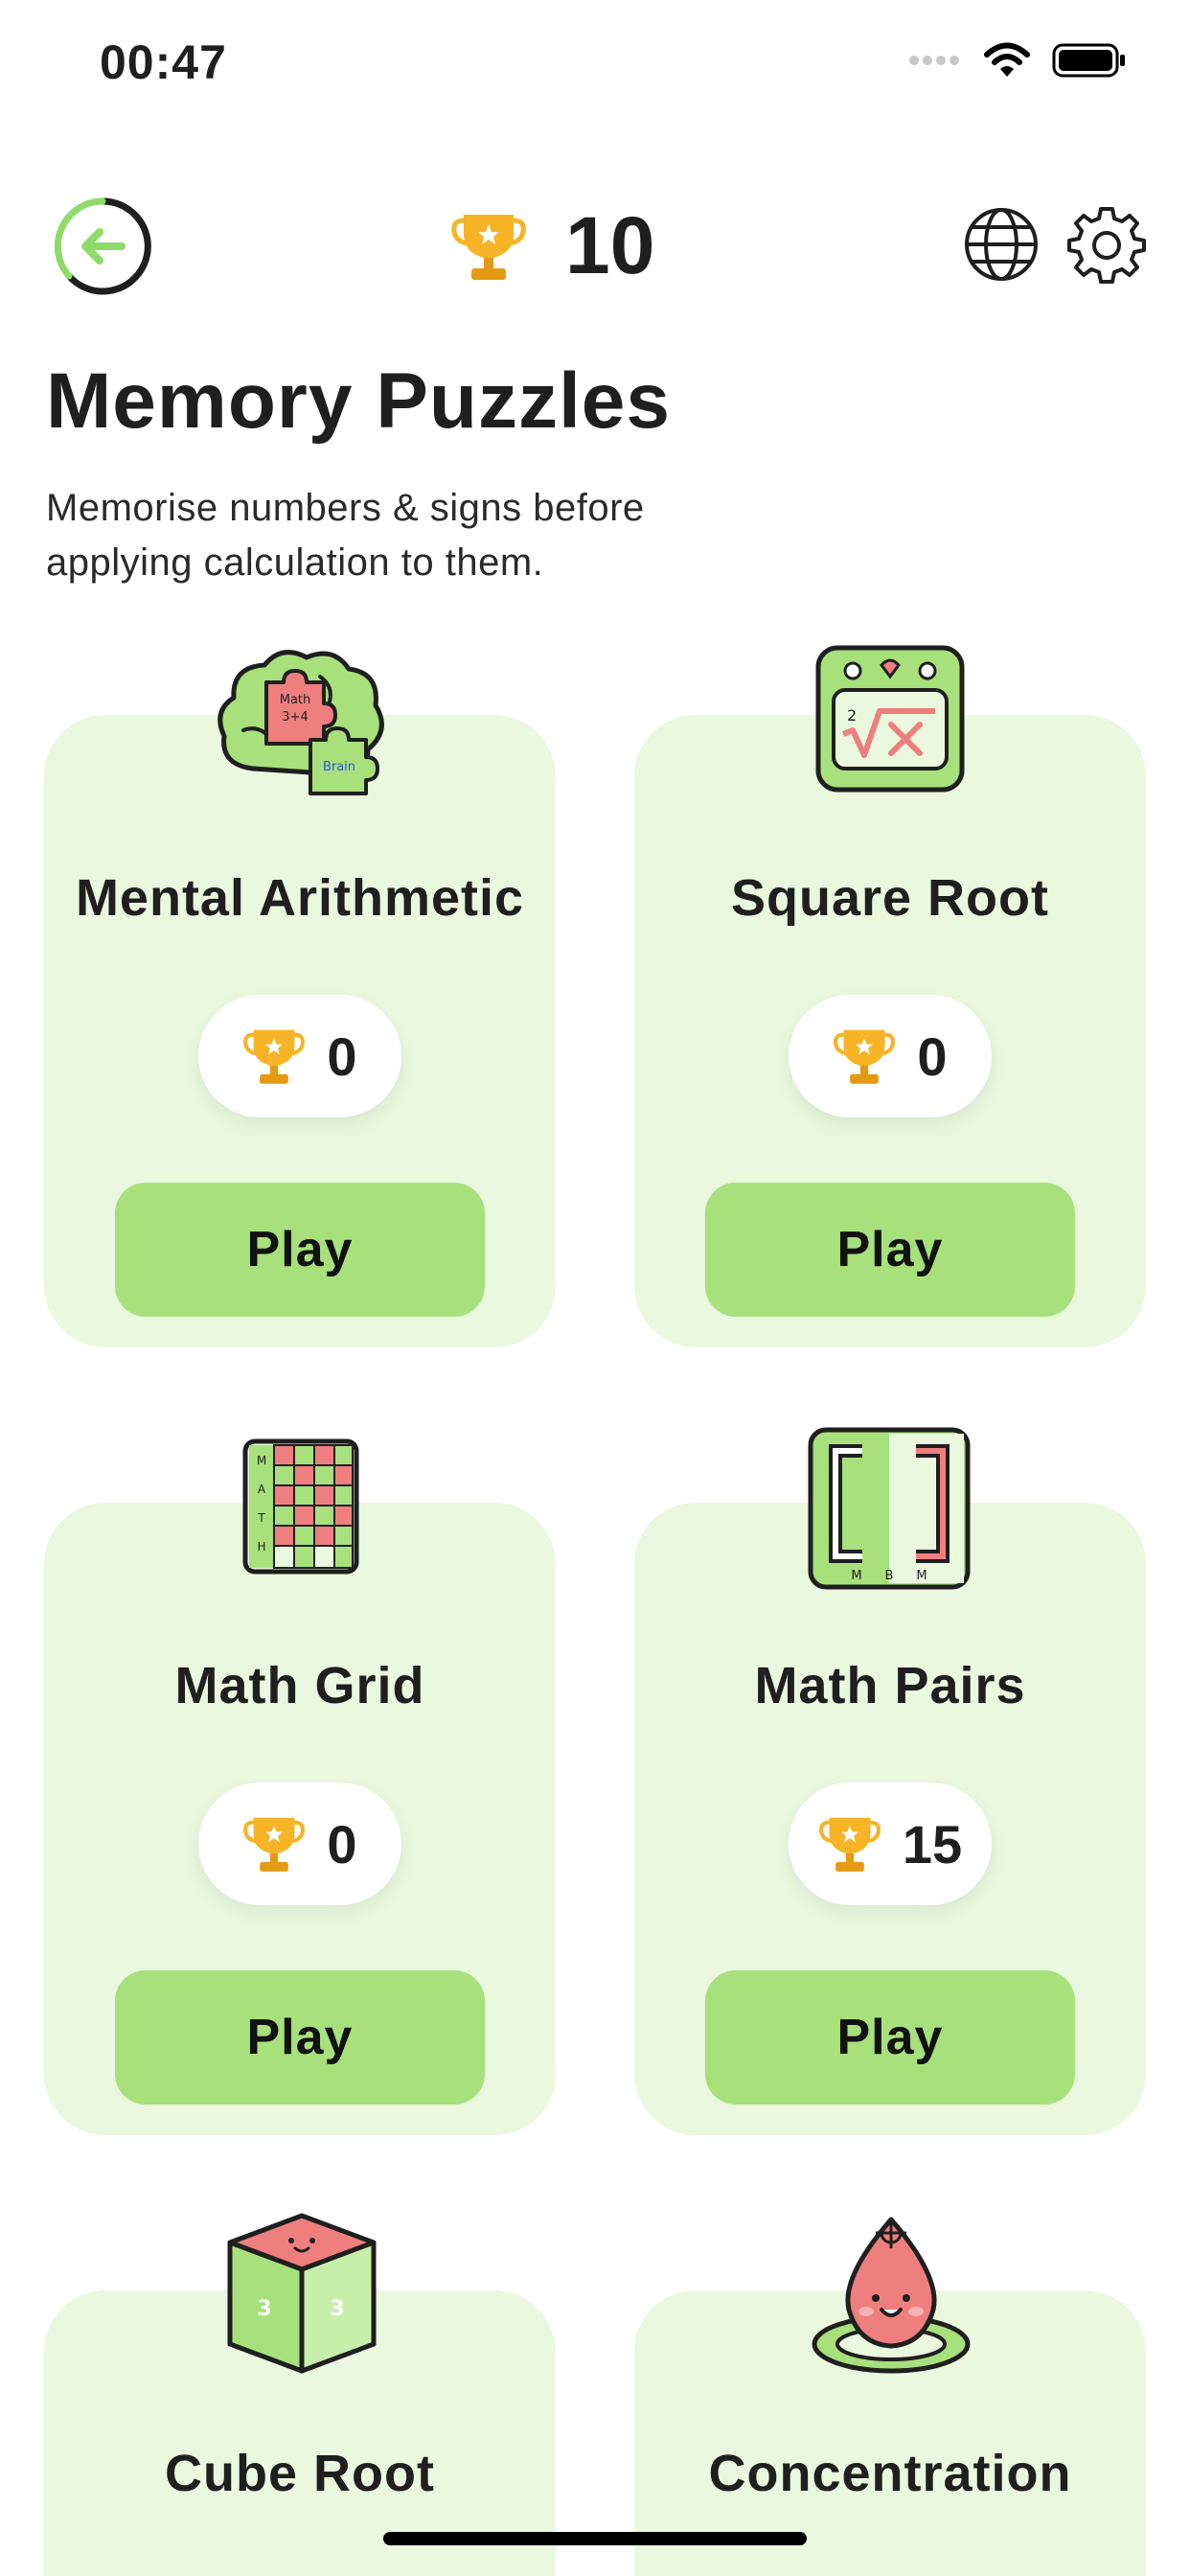 The width and height of the screenshot is (1190, 2576). I want to click on arrow-left-icon, so click(103, 246).